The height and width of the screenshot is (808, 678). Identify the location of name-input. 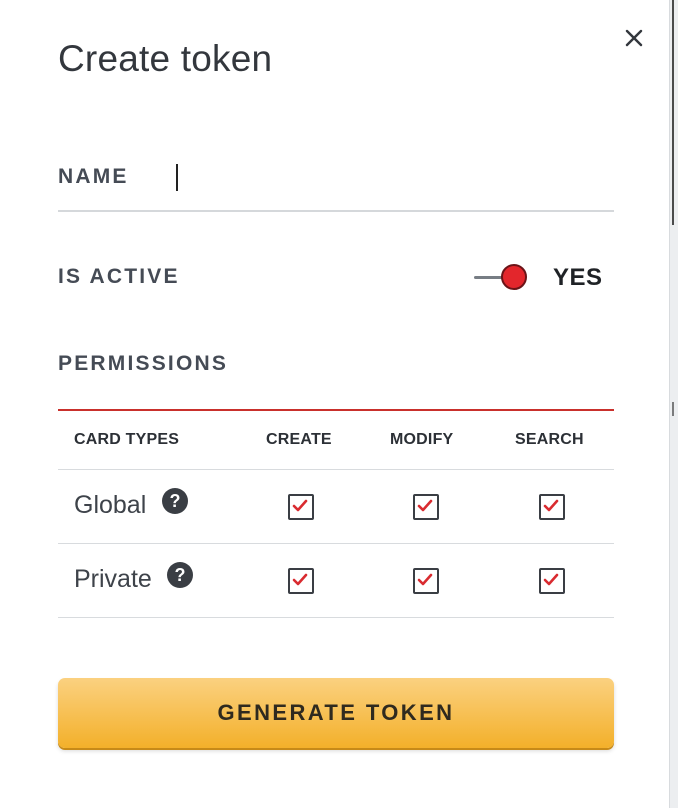
(390, 183).